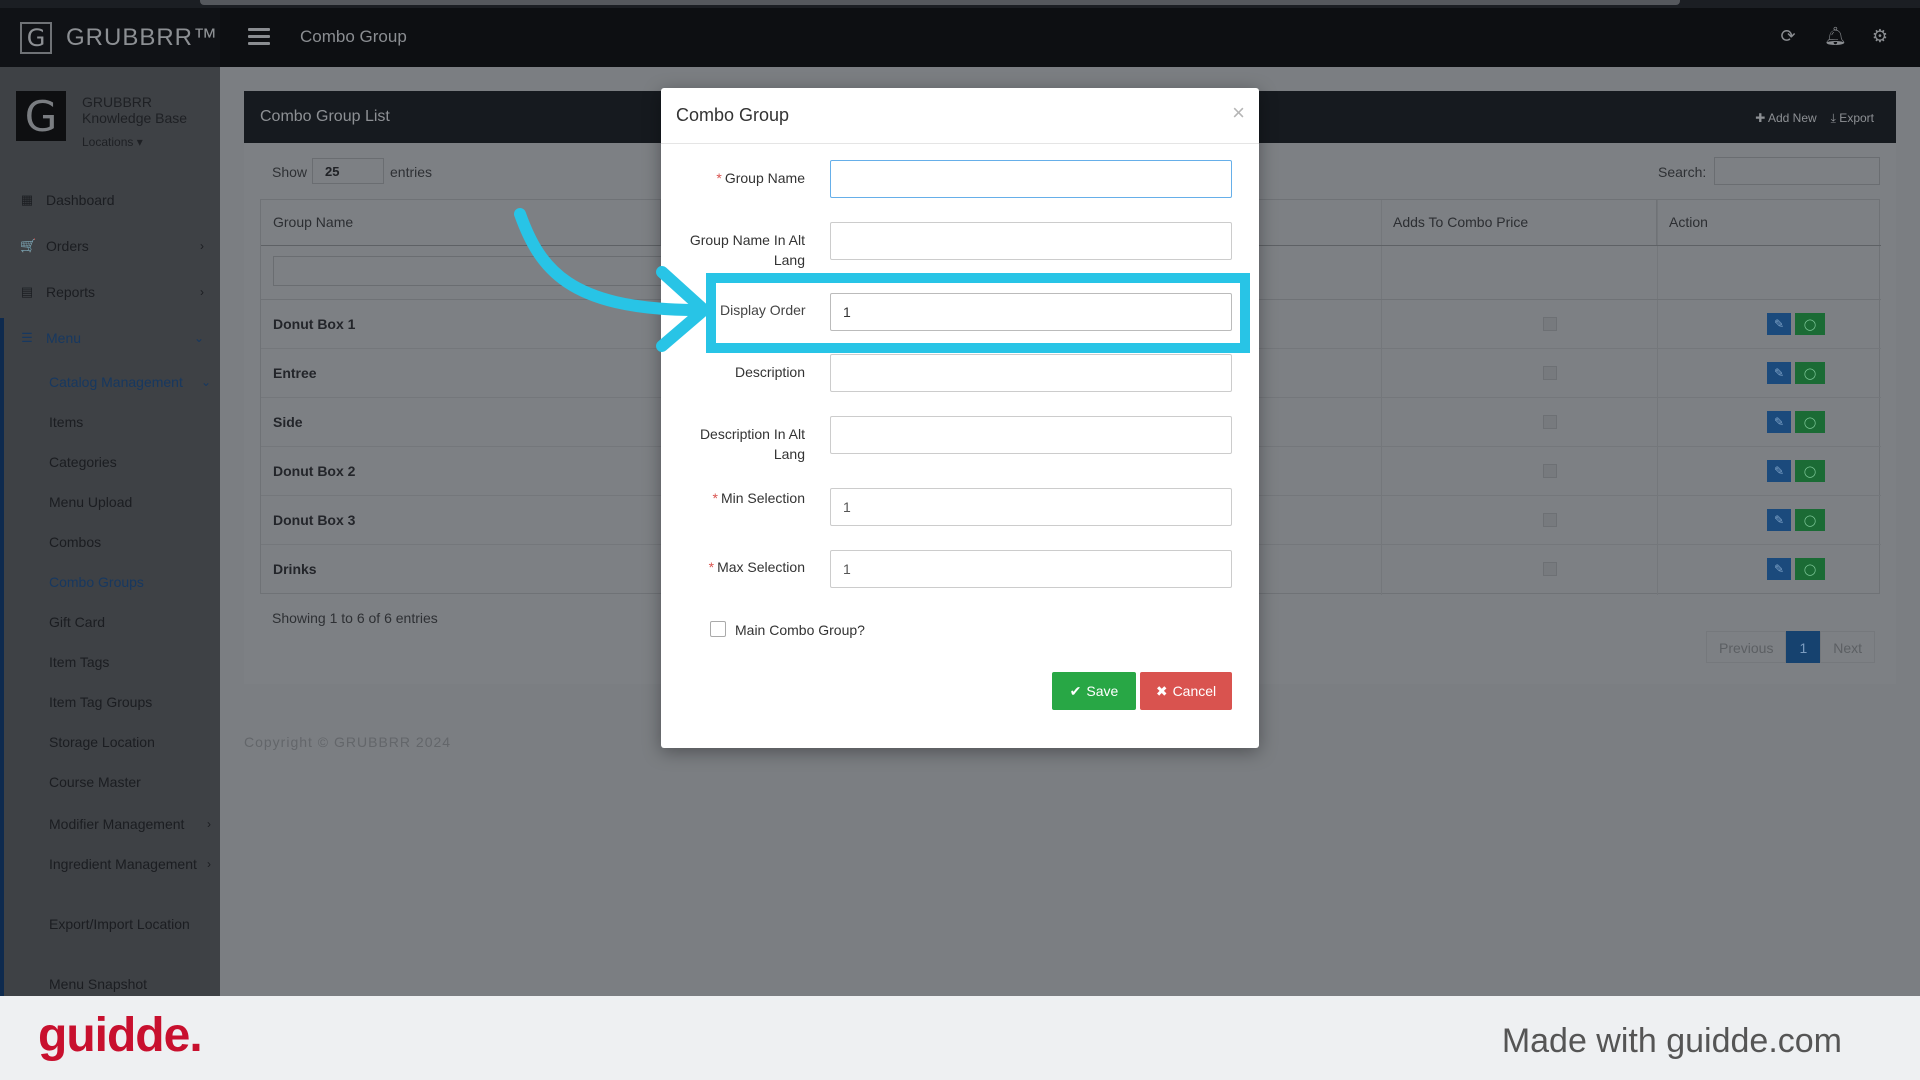 This screenshot has height=1080, width=1920. I want to click on sidebar-item-dashboard: ▦ Dashboard, so click(110, 200).